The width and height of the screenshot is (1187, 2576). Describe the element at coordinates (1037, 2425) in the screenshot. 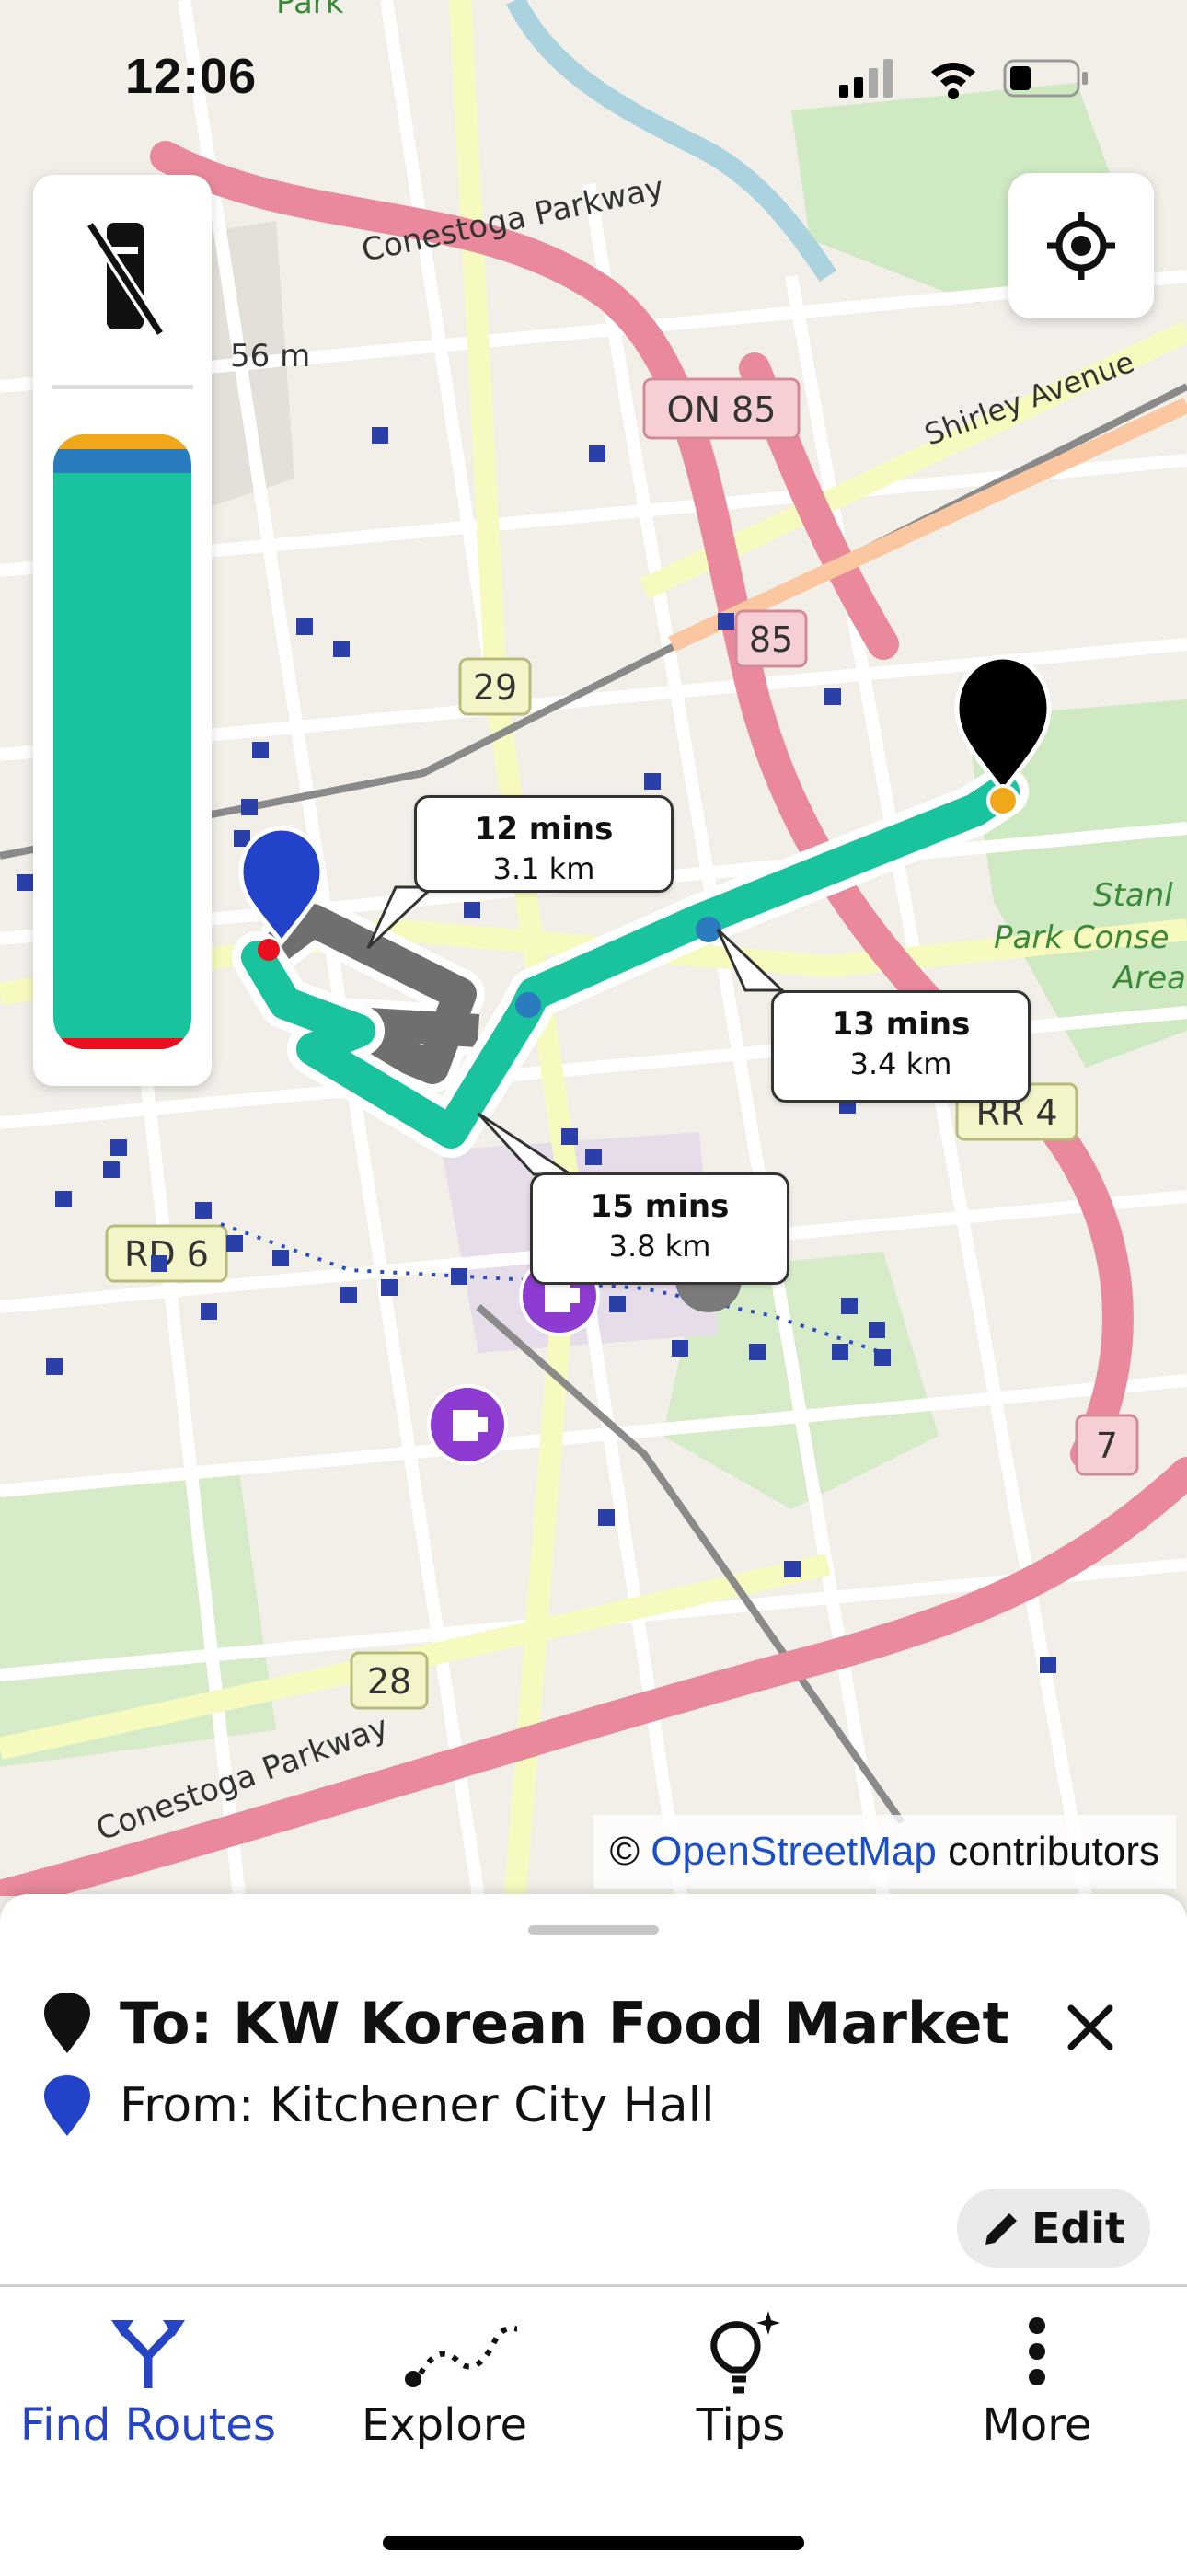

I see `tab-label: More` at that location.